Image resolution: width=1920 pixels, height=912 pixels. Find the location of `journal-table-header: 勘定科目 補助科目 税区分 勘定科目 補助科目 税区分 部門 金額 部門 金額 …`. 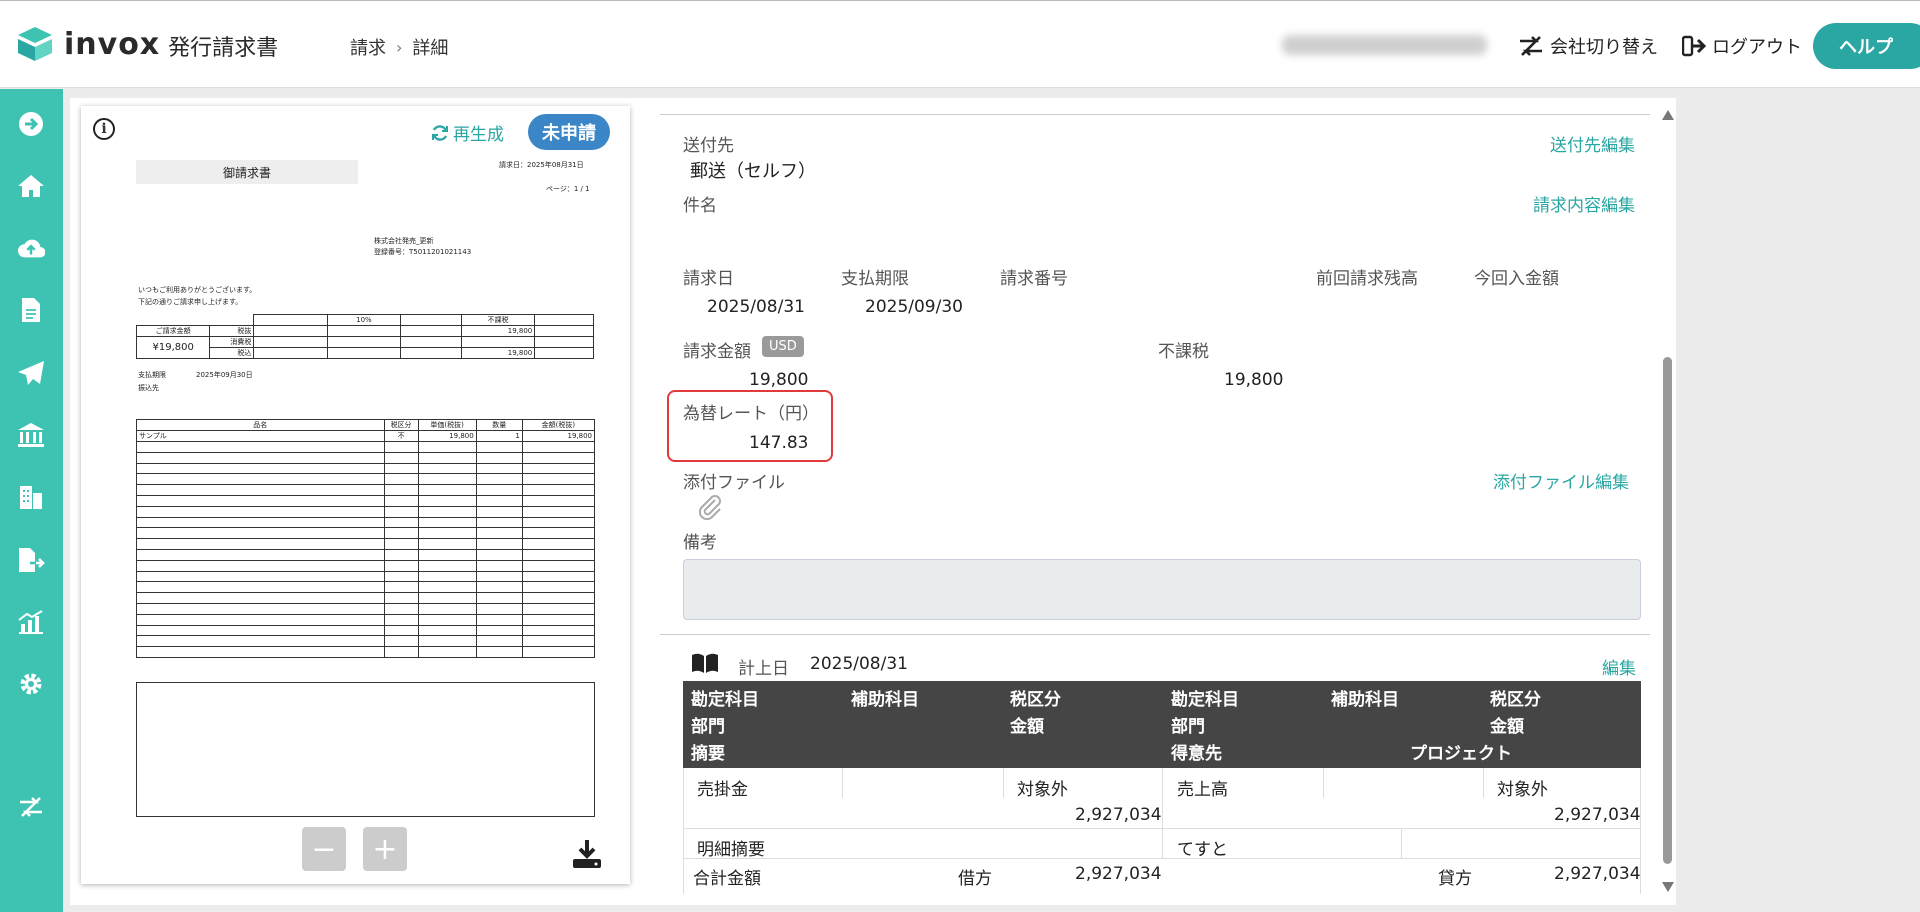

journal-table-header: 勘定科目 補助科目 税区分 勘定科目 補助科目 税区分 部門 金額 部門 金額 … is located at coordinates (1162, 724).